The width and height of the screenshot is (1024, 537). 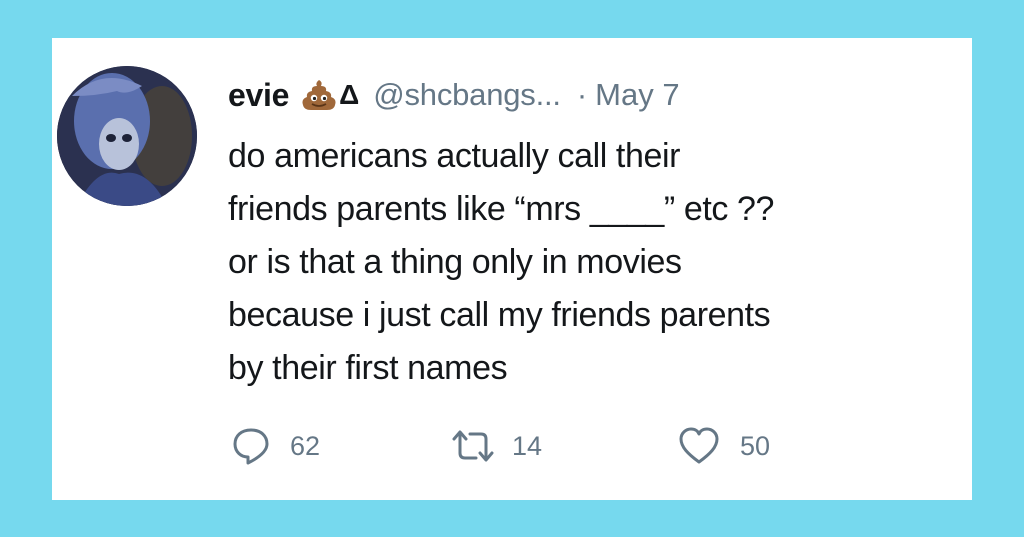 I want to click on avatar, so click(x=127, y=136).